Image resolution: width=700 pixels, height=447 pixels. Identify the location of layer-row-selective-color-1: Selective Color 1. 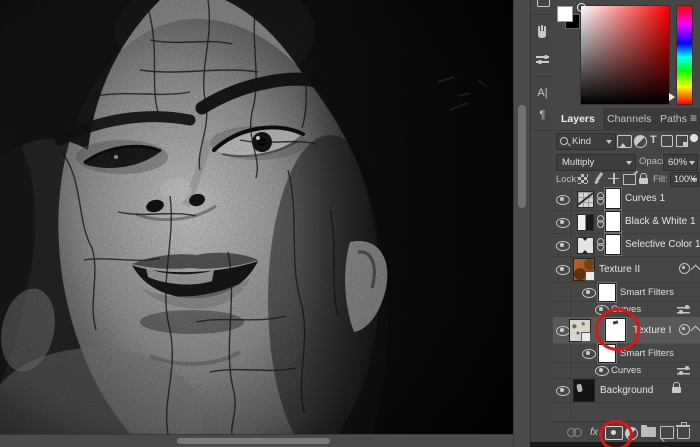
(626, 245).